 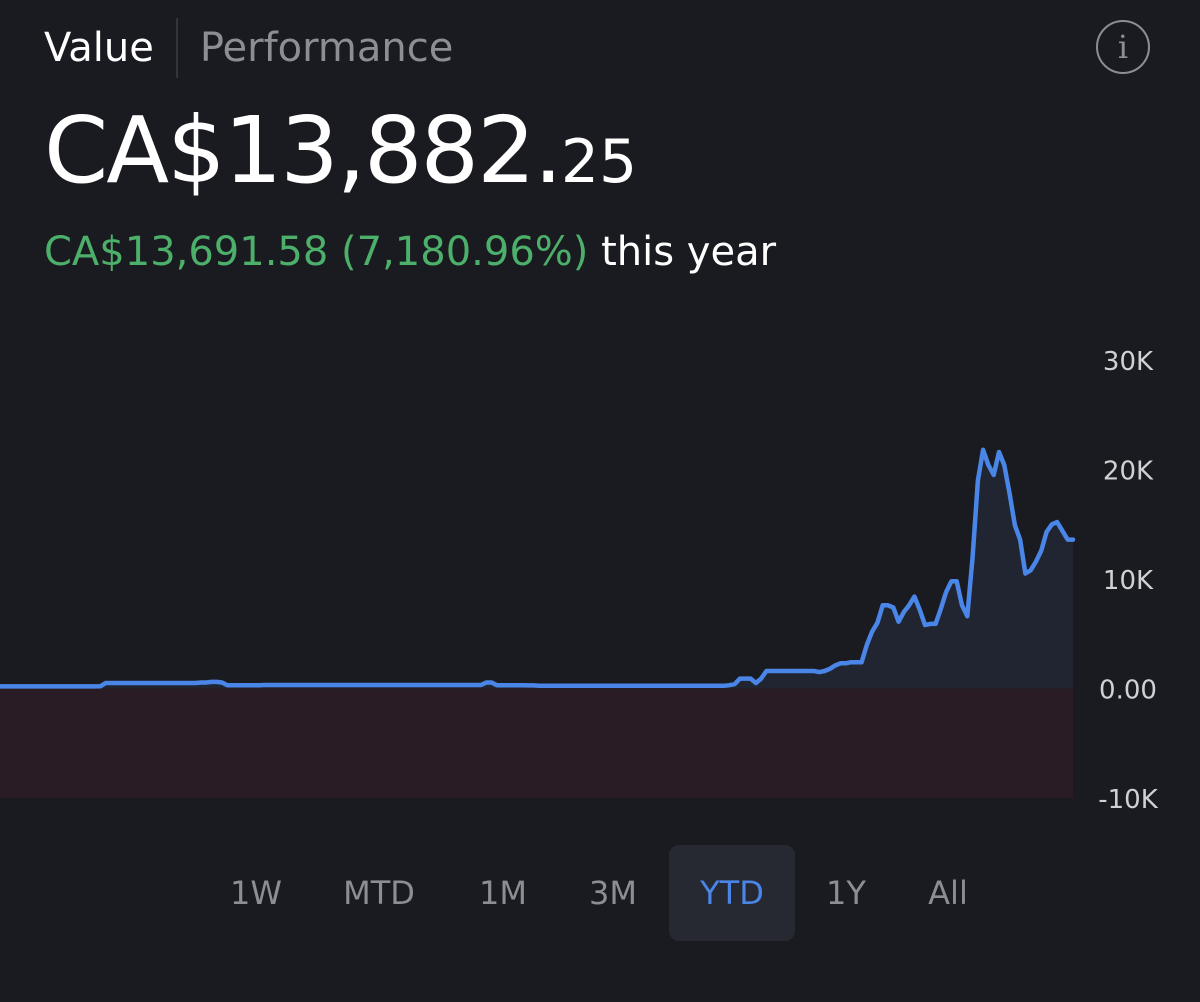 I want to click on view-tabs: Value Performance, so click(x=248, y=48).